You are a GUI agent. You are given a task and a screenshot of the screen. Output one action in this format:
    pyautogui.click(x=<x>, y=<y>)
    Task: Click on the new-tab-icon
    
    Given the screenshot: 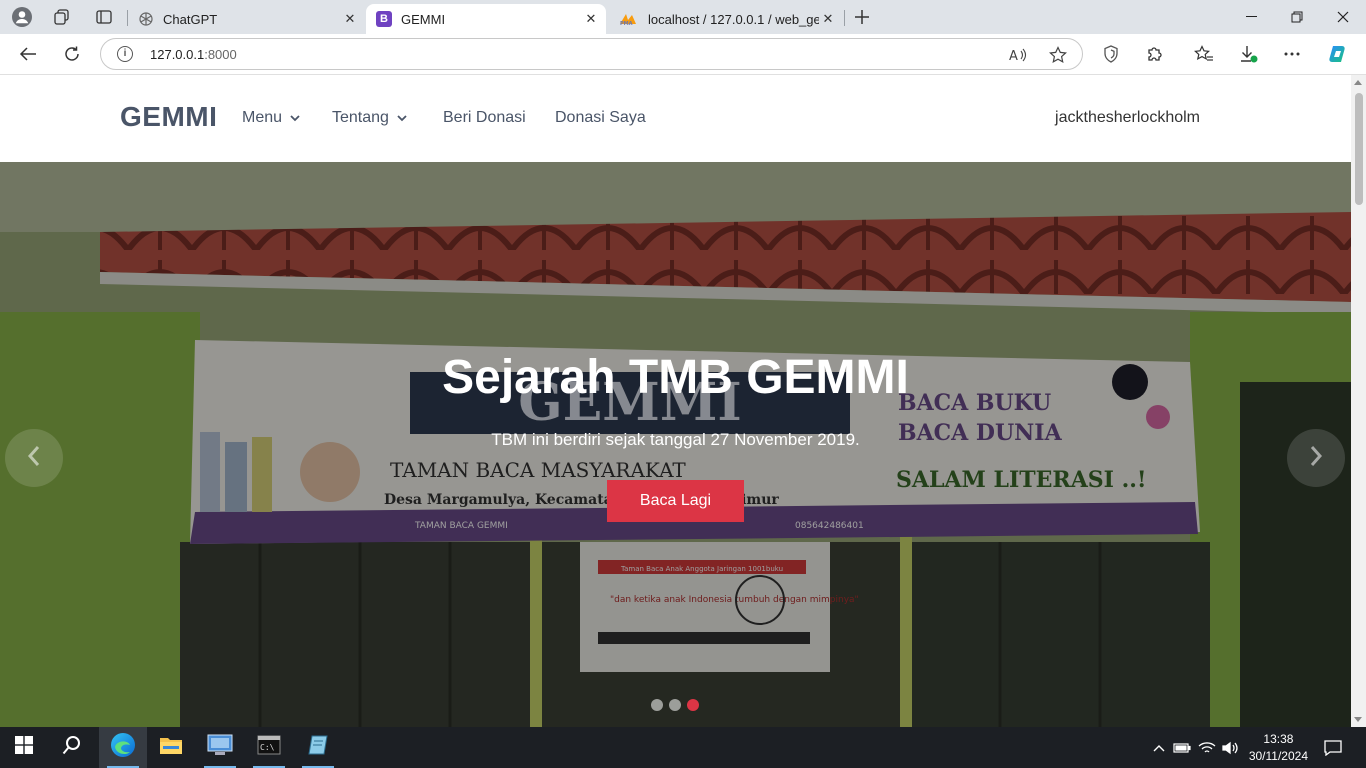 What is the action you would take?
    pyautogui.click(x=862, y=17)
    